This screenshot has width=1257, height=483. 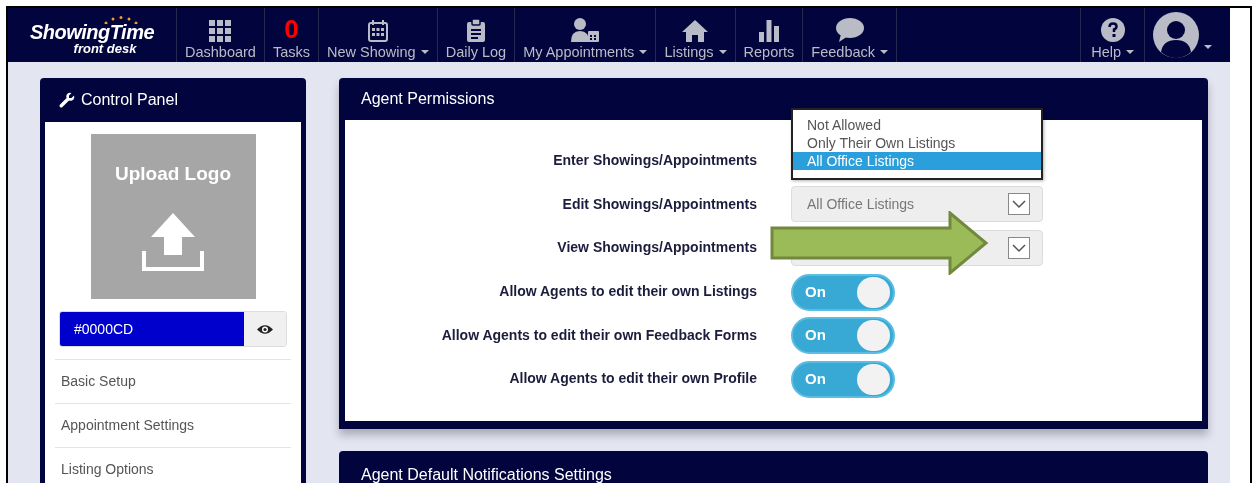 I want to click on question-icon, so click(x=1112, y=29).